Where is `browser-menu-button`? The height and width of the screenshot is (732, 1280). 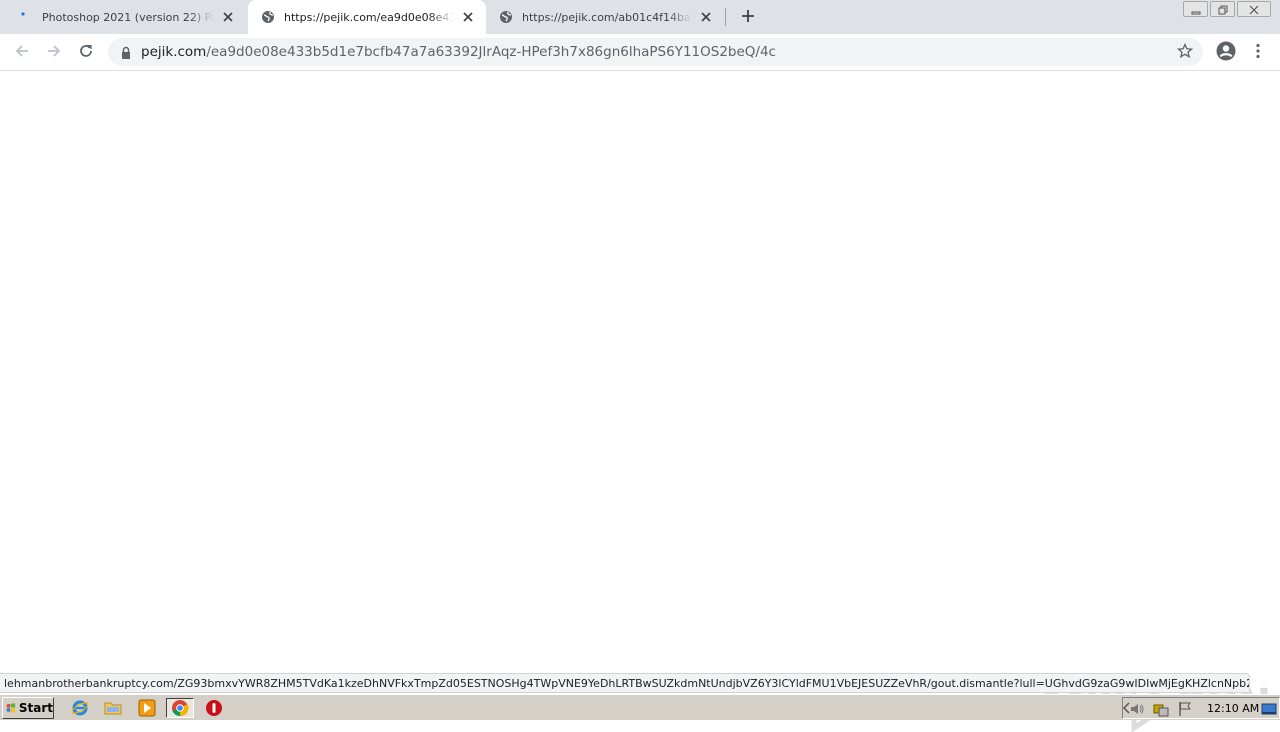
browser-menu-button is located at coordinates (1258, 53).